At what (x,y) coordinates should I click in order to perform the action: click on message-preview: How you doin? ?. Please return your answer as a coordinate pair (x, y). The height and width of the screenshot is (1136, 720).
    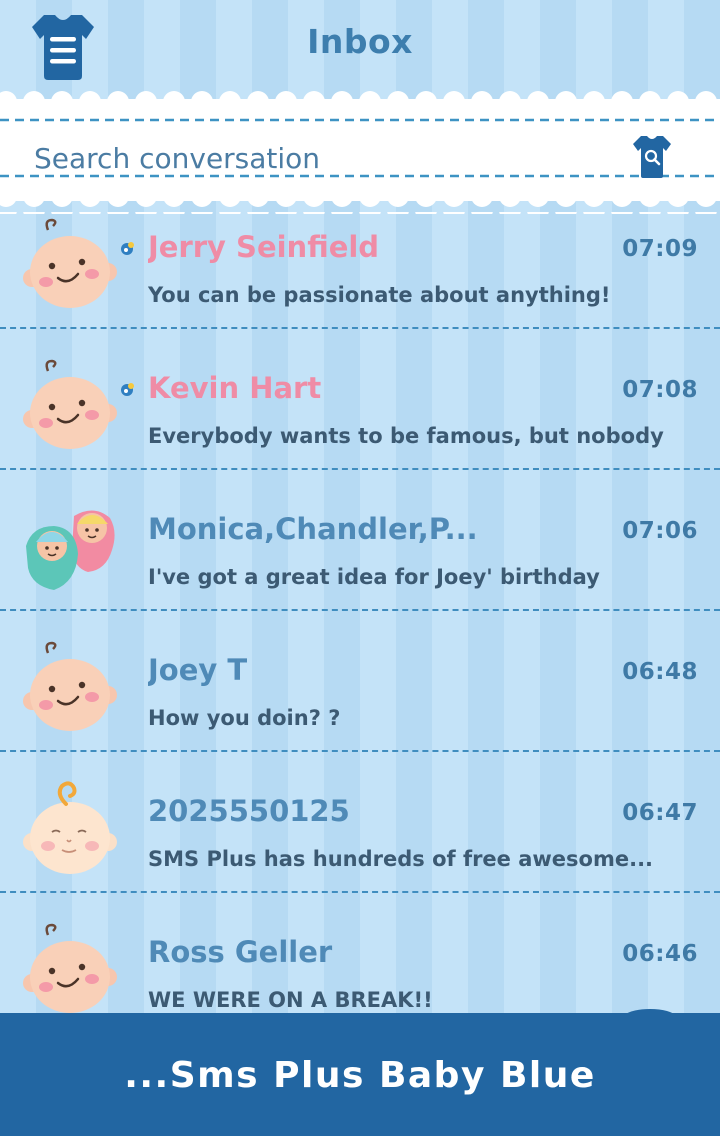
    Looking at the image, I should click on (244, 718).